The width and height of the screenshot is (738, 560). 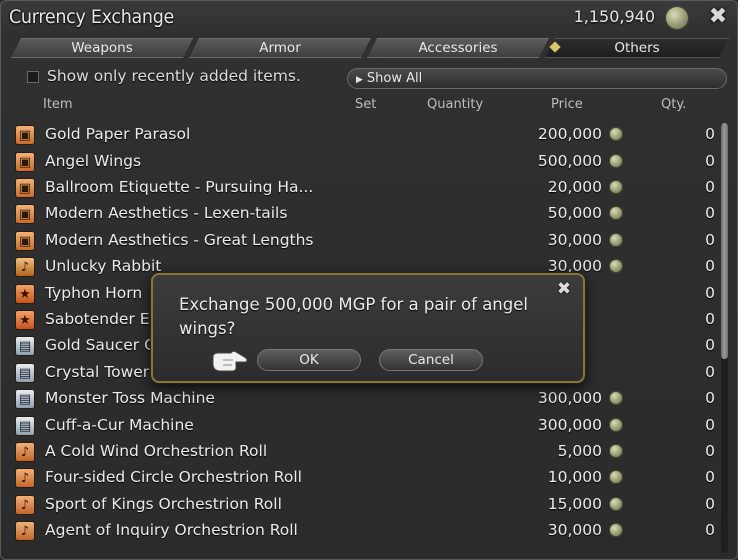 I want to click on ok-button: OK, so click(x=309, y=360).